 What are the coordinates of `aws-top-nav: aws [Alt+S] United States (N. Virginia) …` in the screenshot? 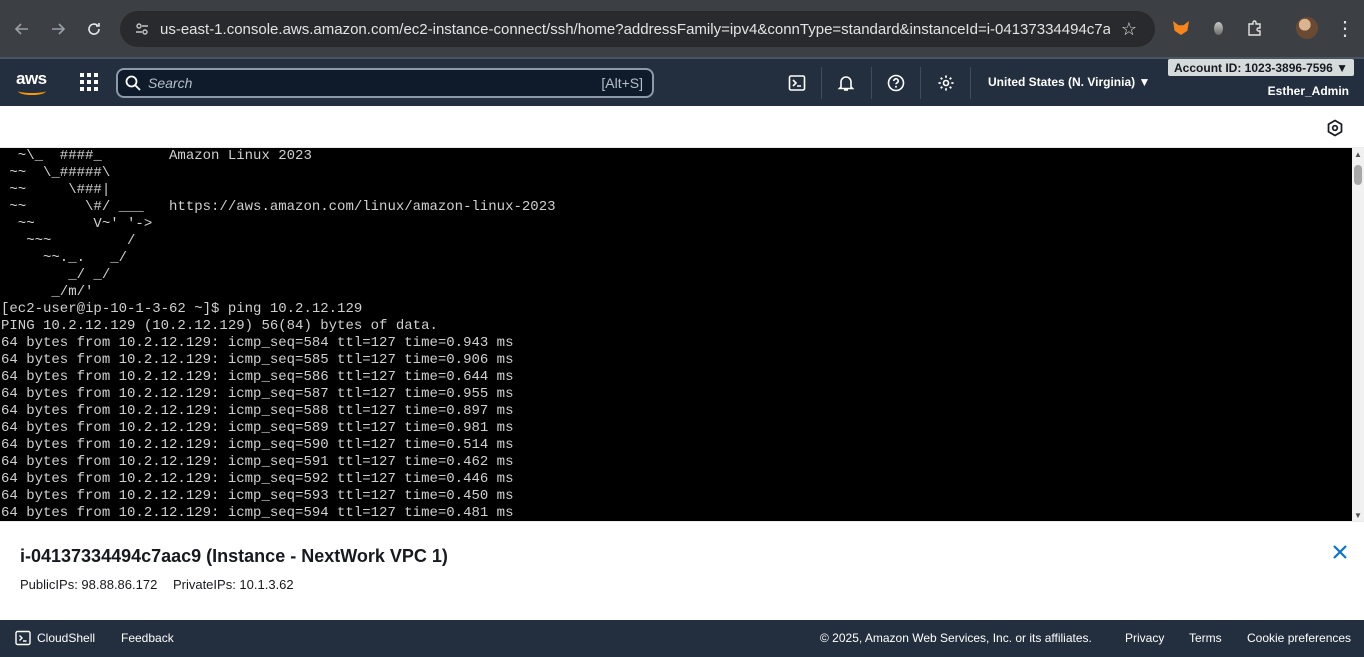 It's located at (682, 81).